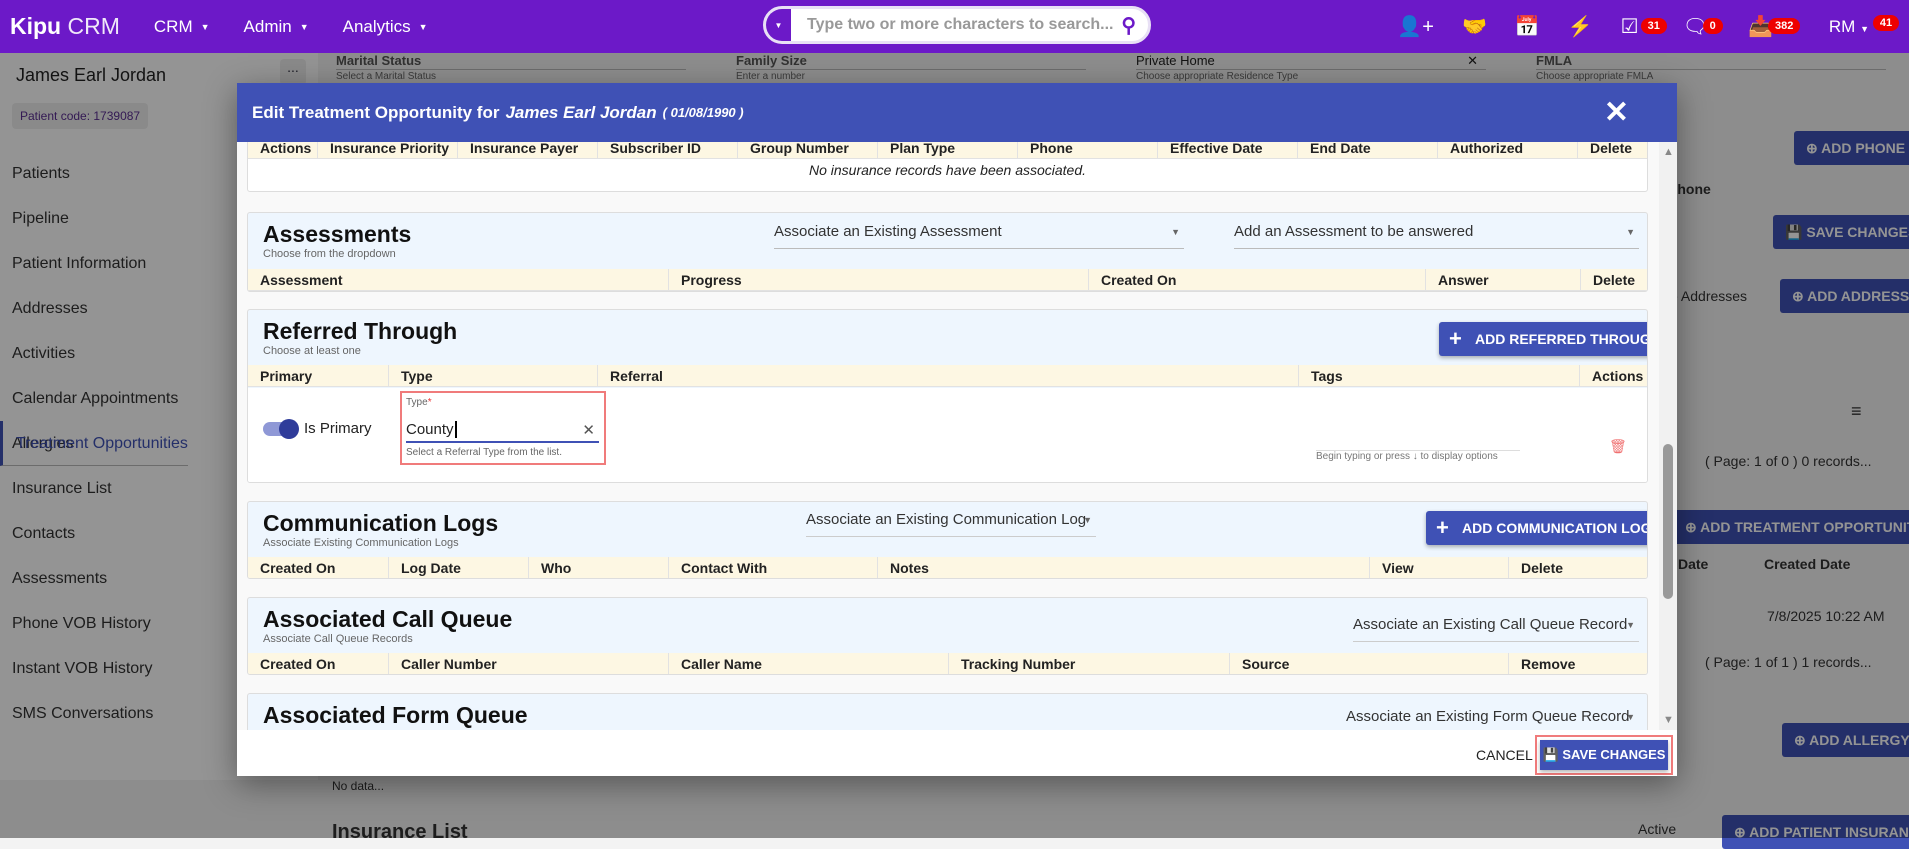 This screenshot has width=1909, height=849. What do you see at coordinates (1864, 25) in the screenshot?
I see `user-menu: RM ▼ 41` at bounding box center [1864, 25].